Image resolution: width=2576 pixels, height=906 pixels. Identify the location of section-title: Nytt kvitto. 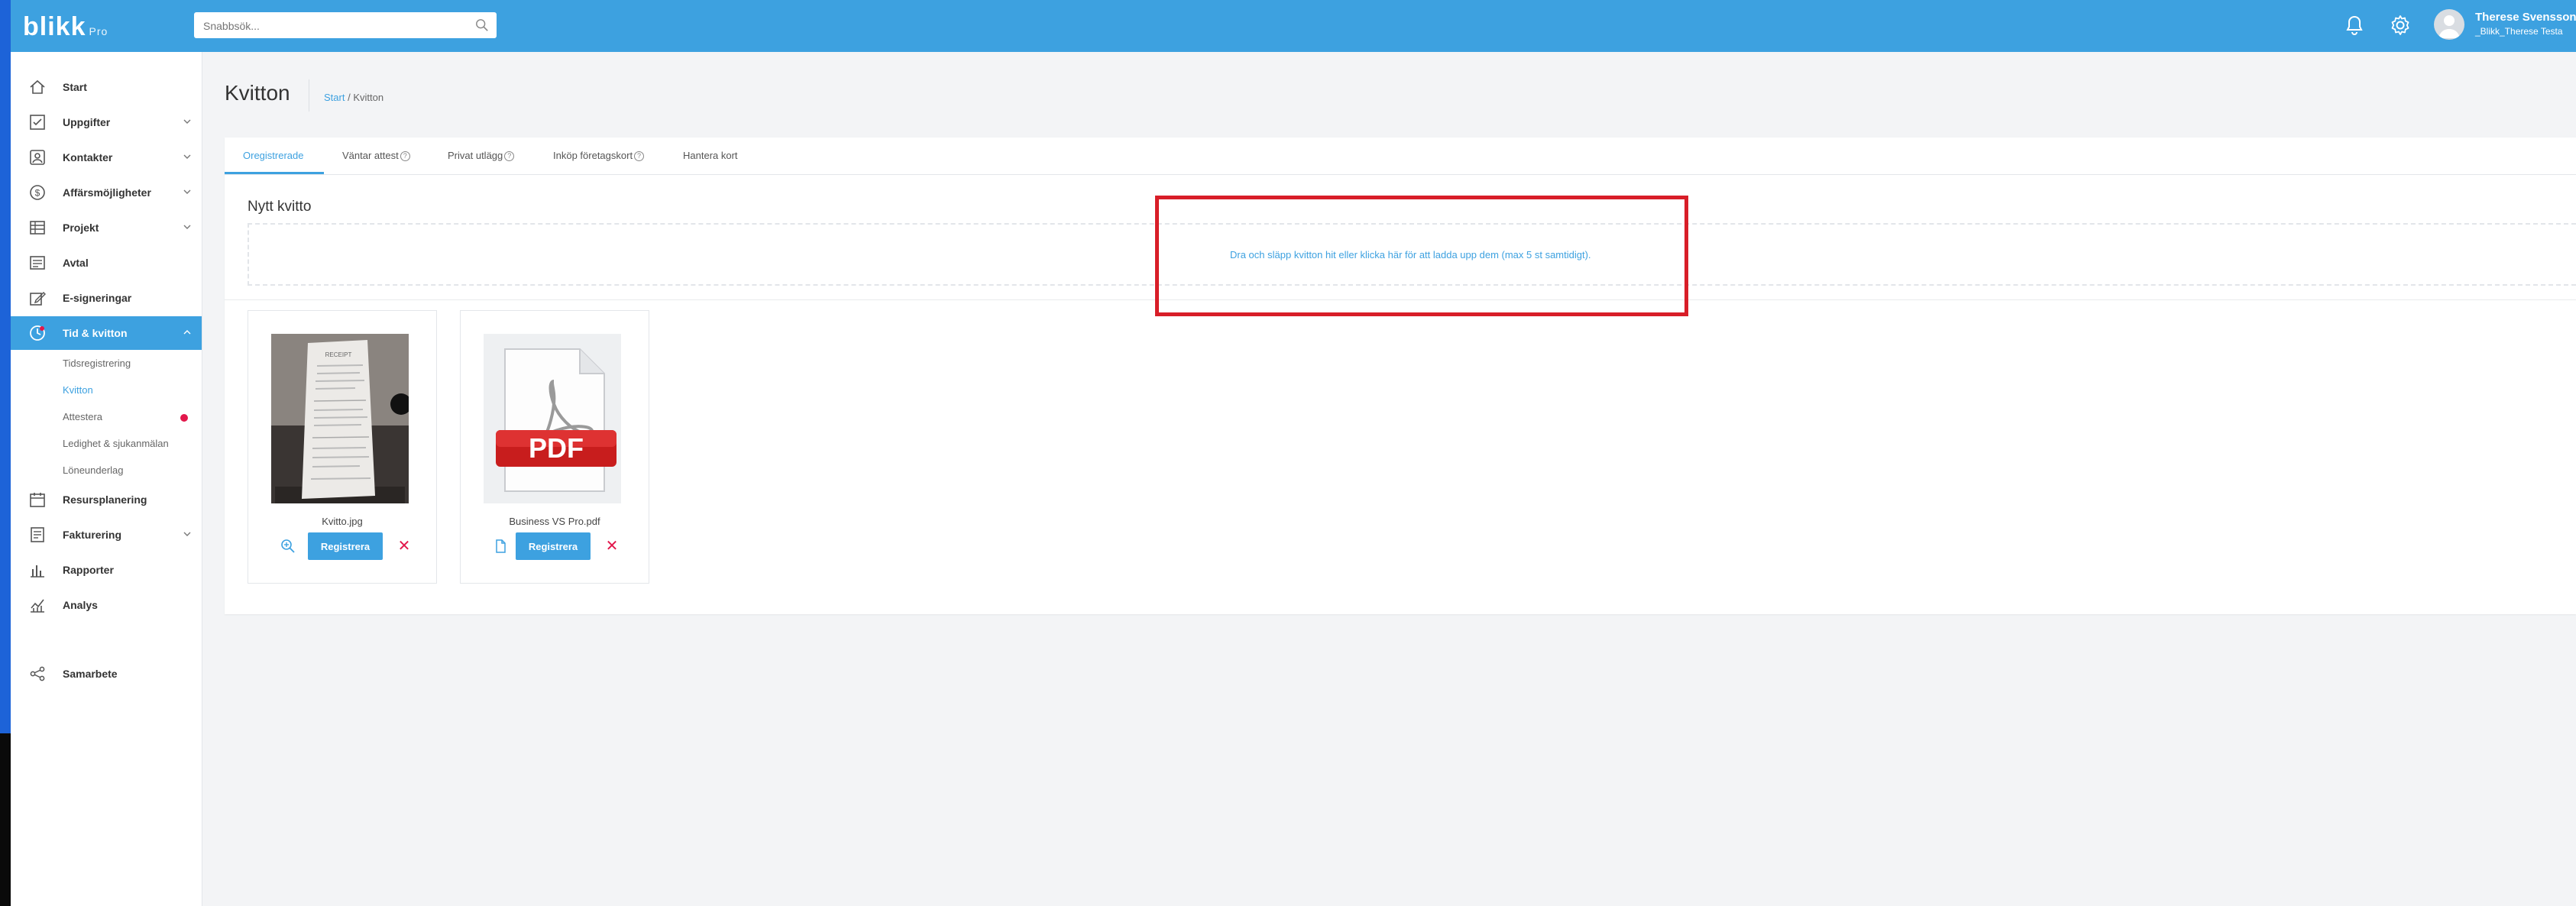
(280, 207).